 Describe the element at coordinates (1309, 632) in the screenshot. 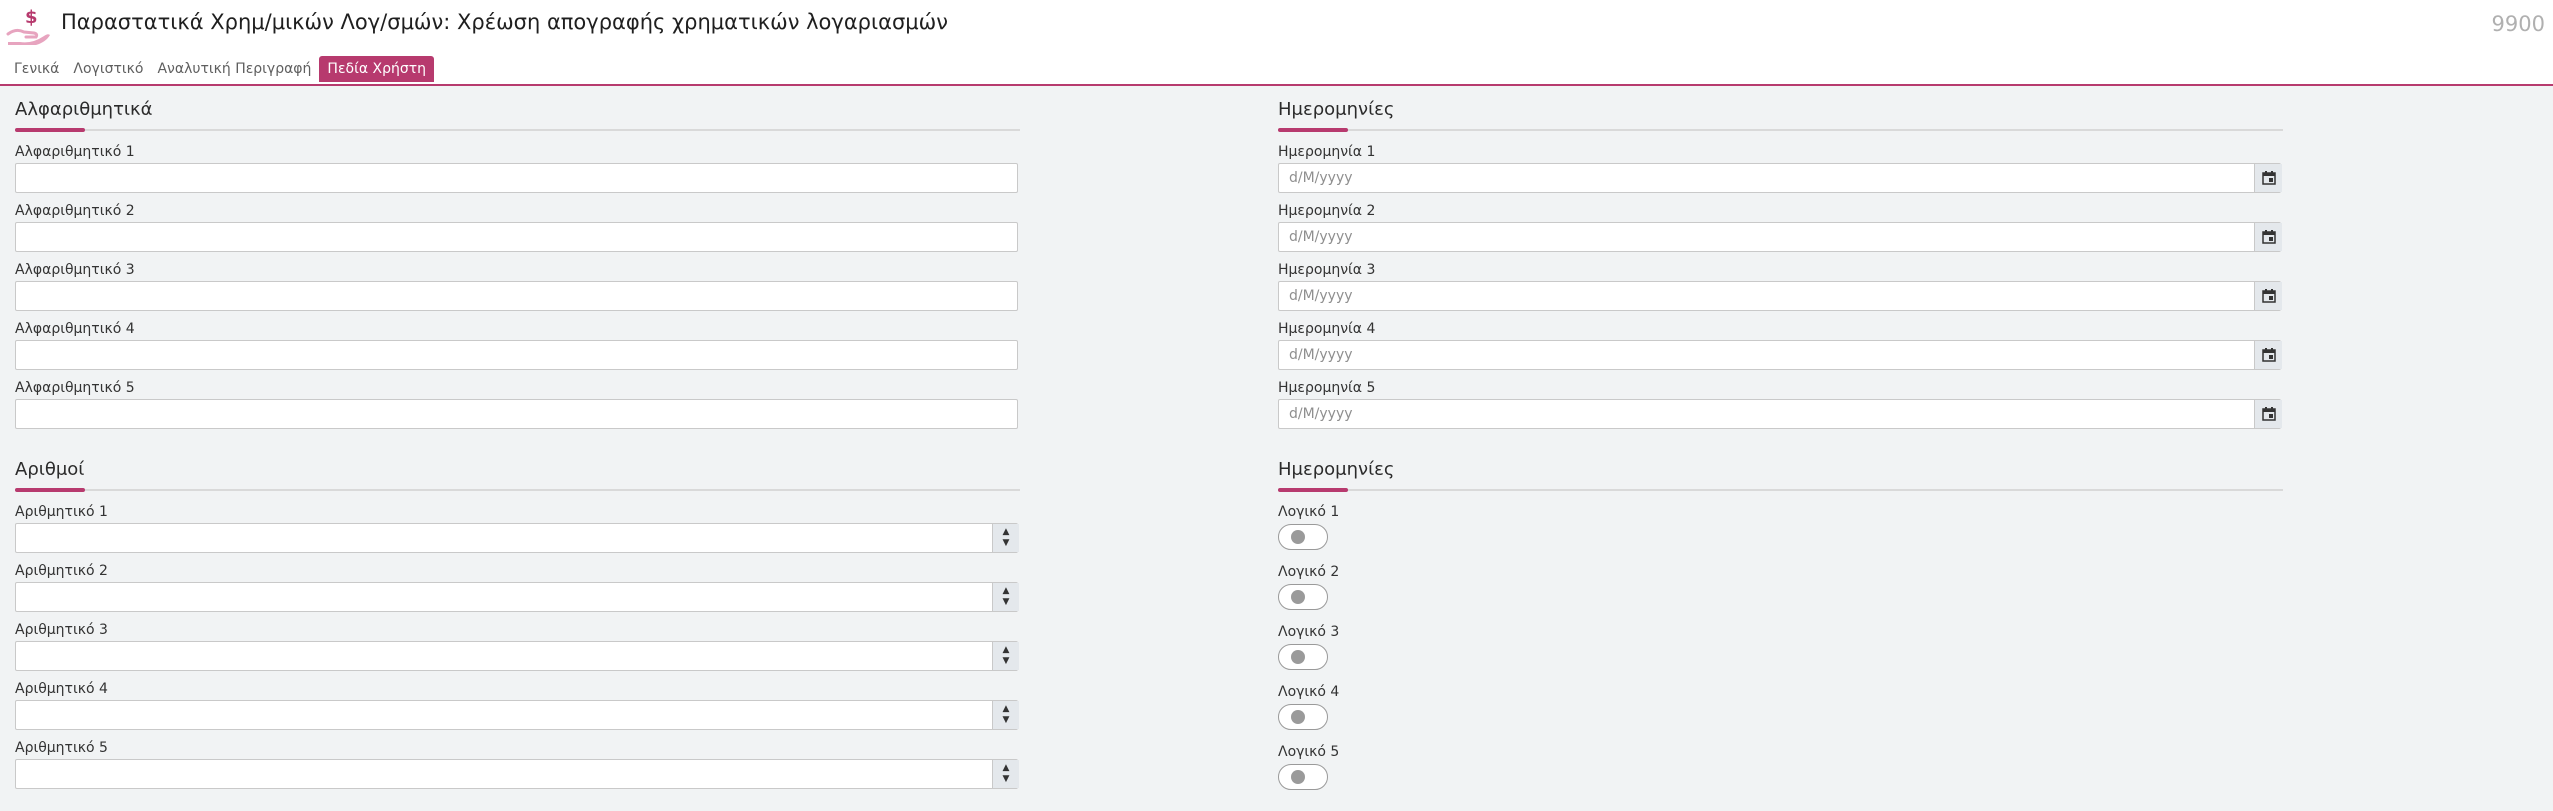

I see `field-label: Λογικό 3` at that location.